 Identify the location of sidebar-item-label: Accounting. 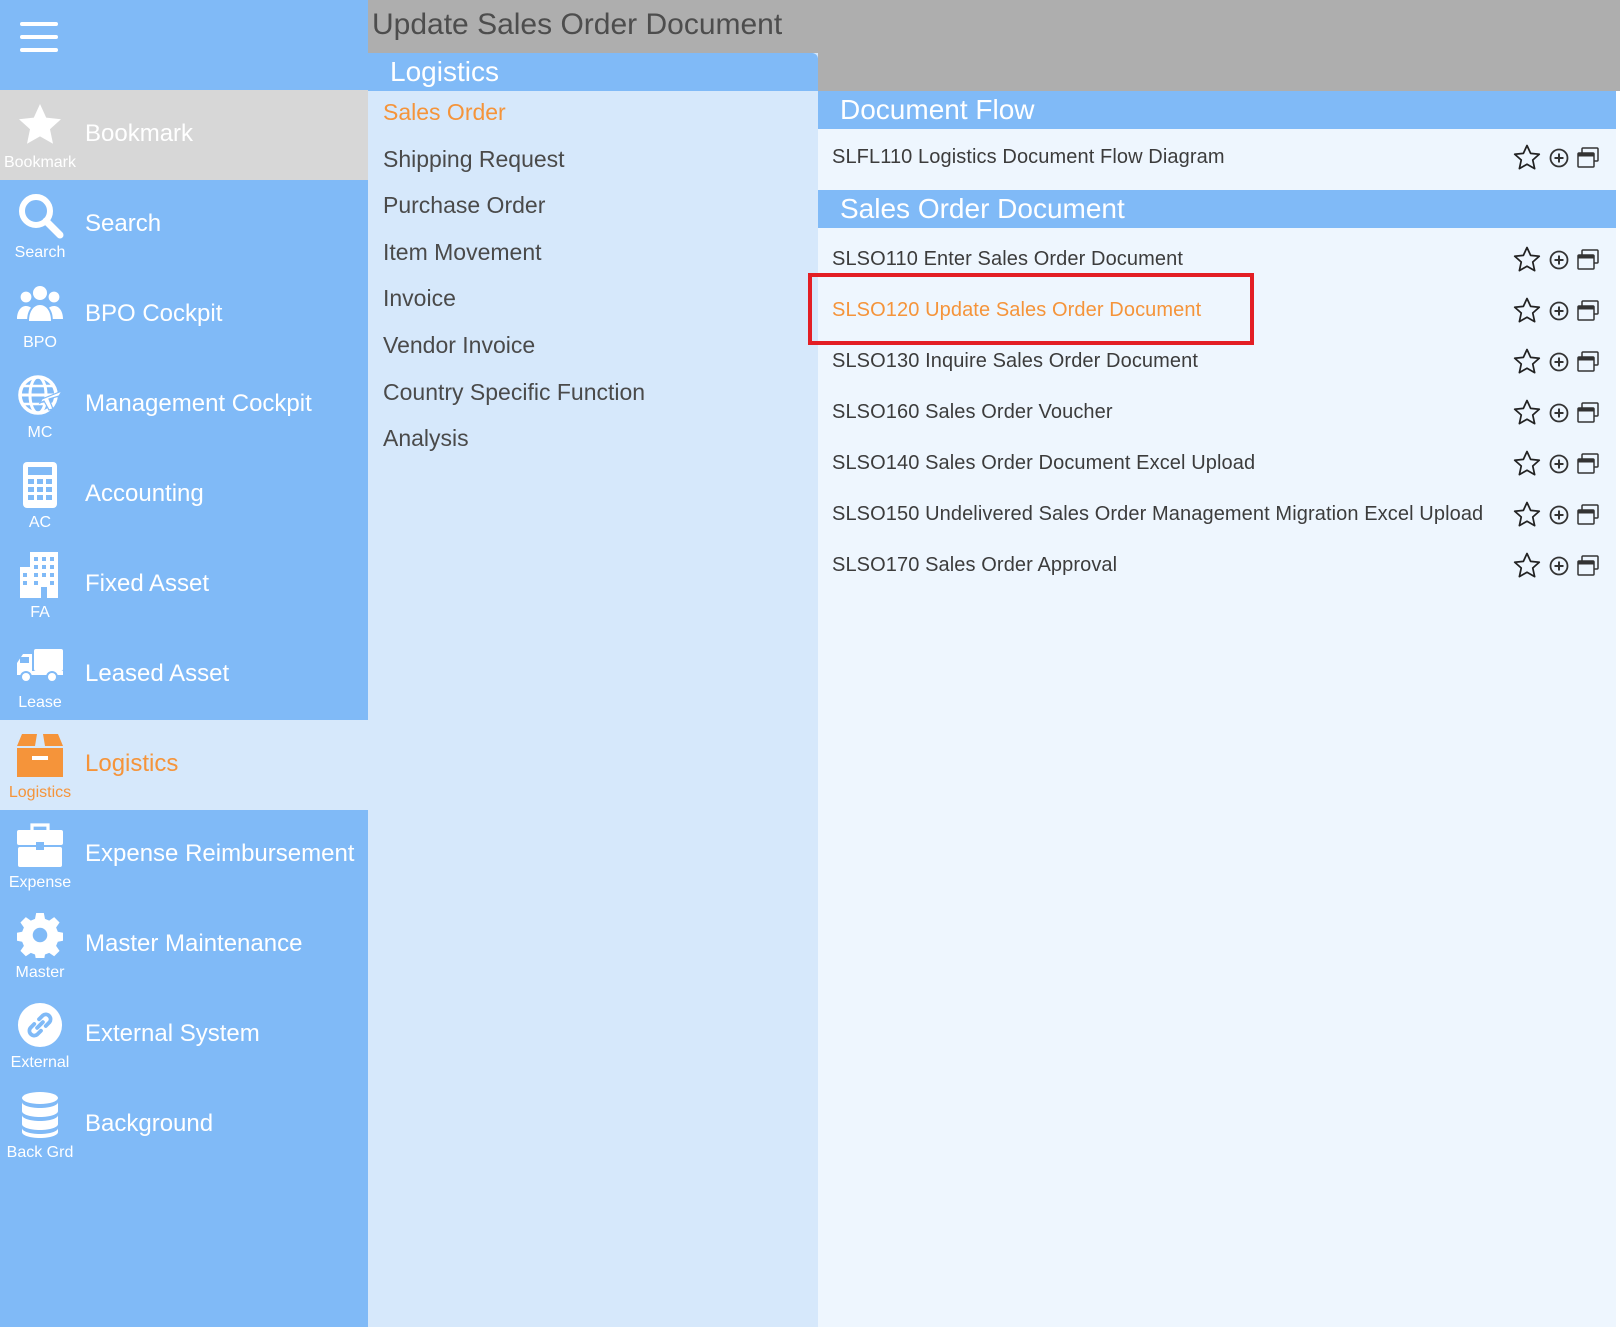
(144, 493).